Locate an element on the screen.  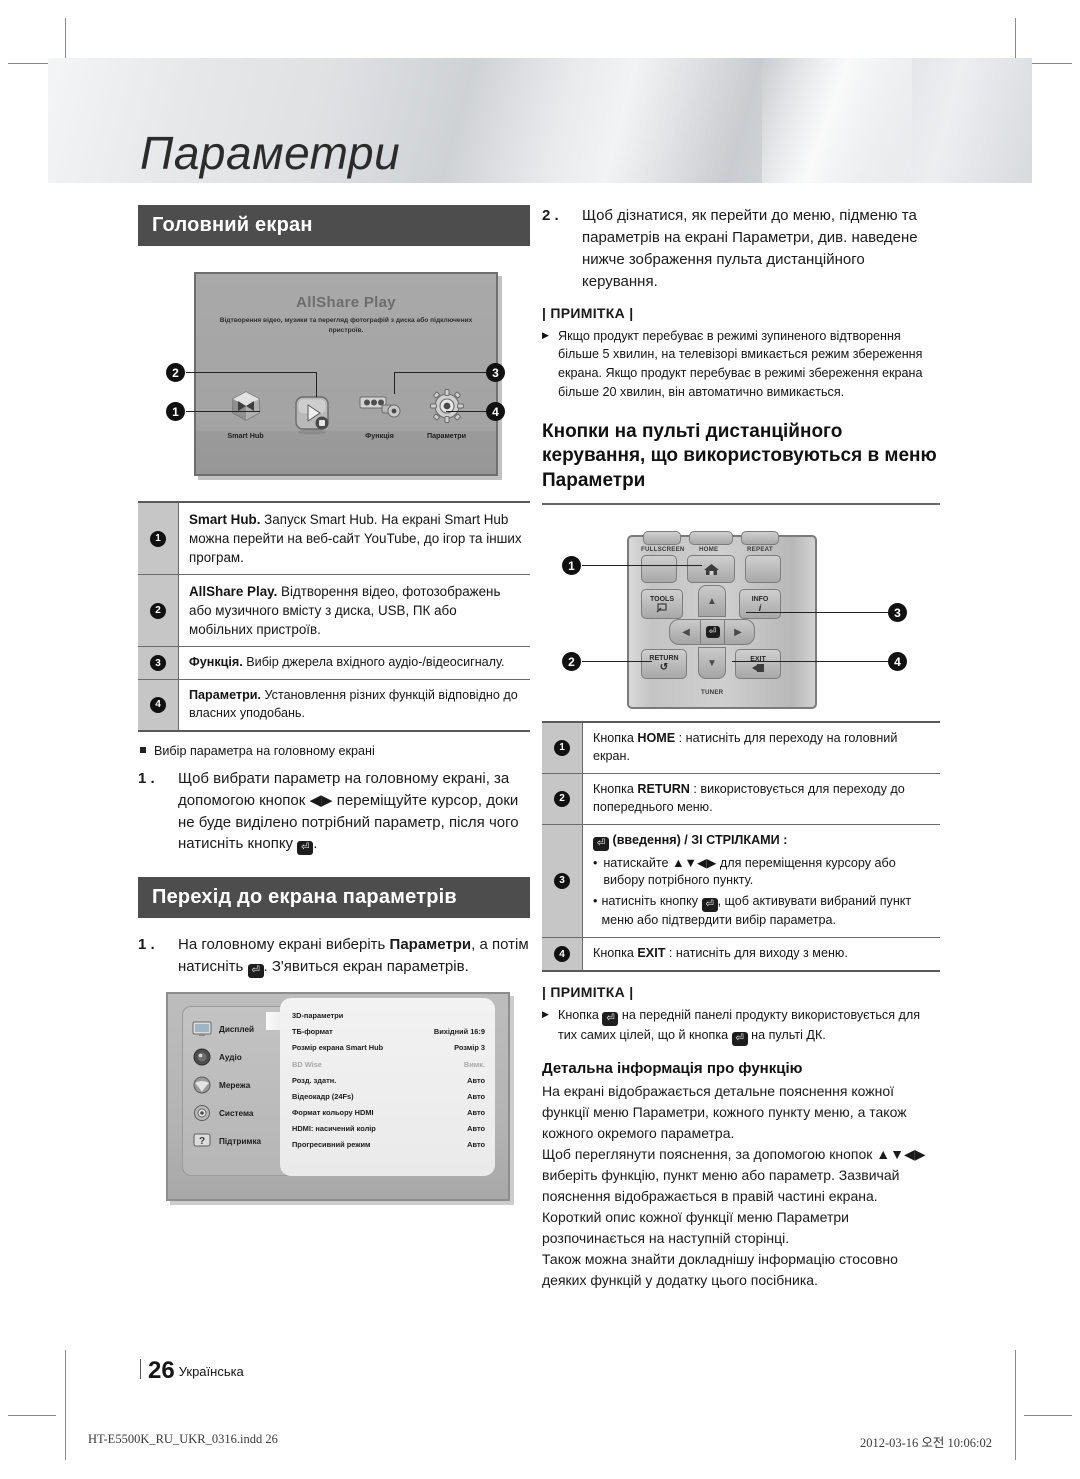
repeat-label: REPEAT is located at coordinates (760, 550).